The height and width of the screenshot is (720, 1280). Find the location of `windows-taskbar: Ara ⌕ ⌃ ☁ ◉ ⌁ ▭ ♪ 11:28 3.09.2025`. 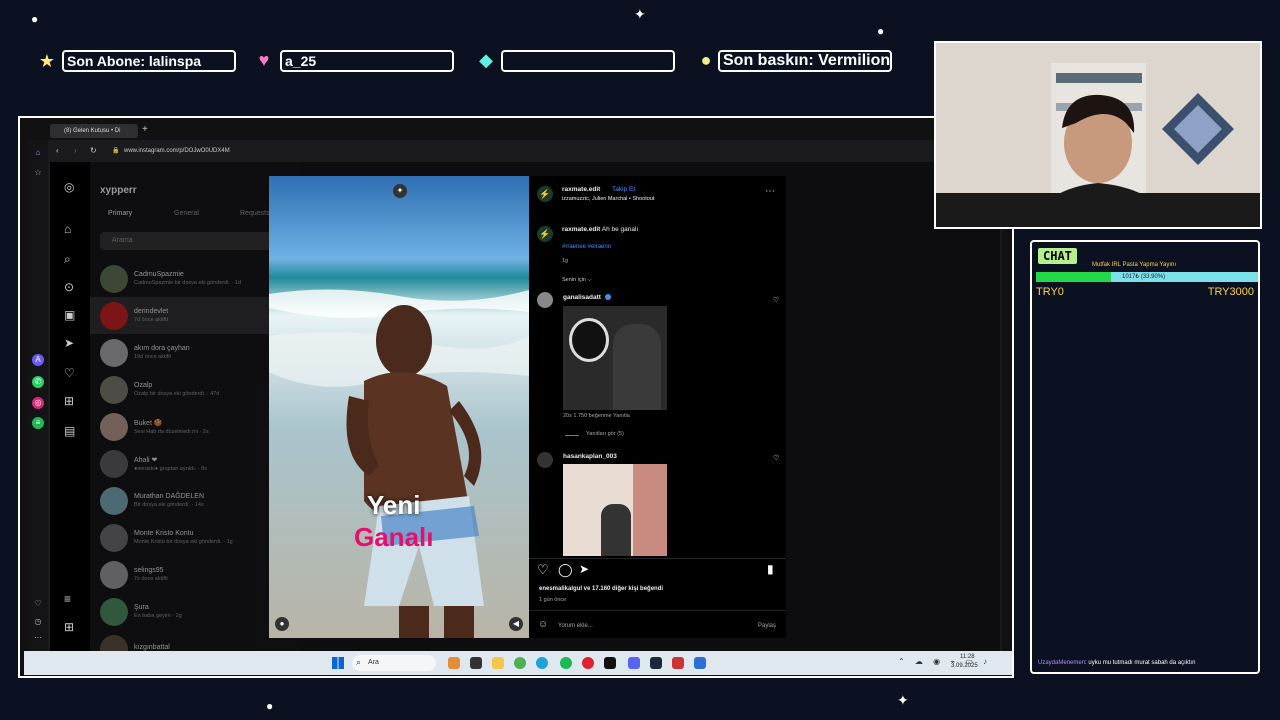

windows-taskbar: Ara ⌕ ⌃ ☁ ◉ ⌁ ▭ ♪ 11:28 3.09.2025 is located at coordinates (518, 663).